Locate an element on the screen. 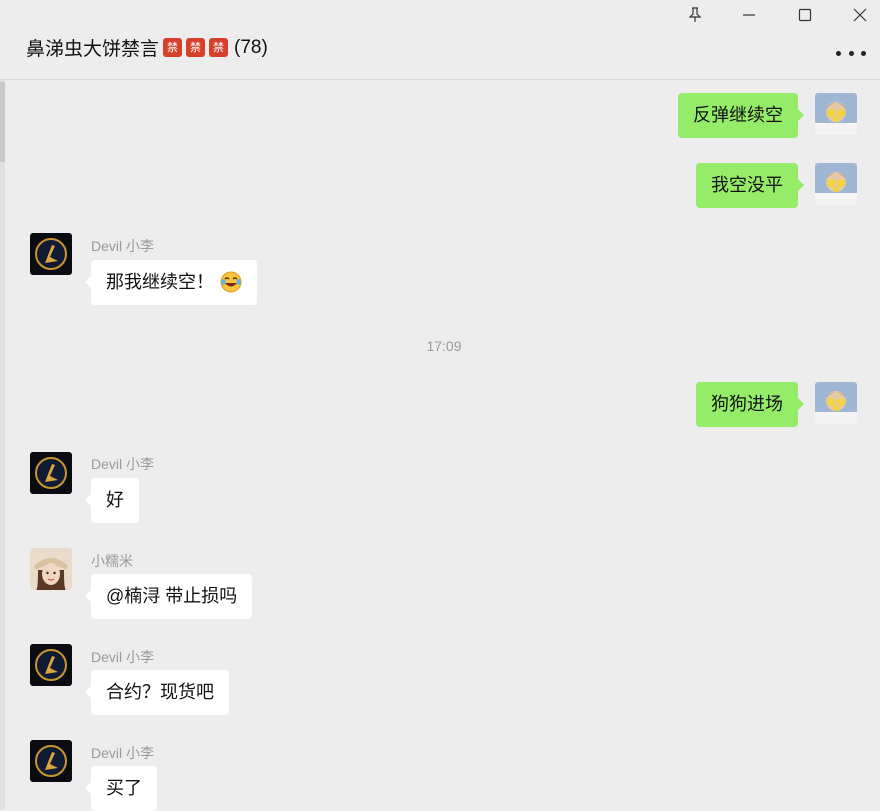 This screenshot has width=880, height=811. pin-icon is located at coordinates (695, 14).